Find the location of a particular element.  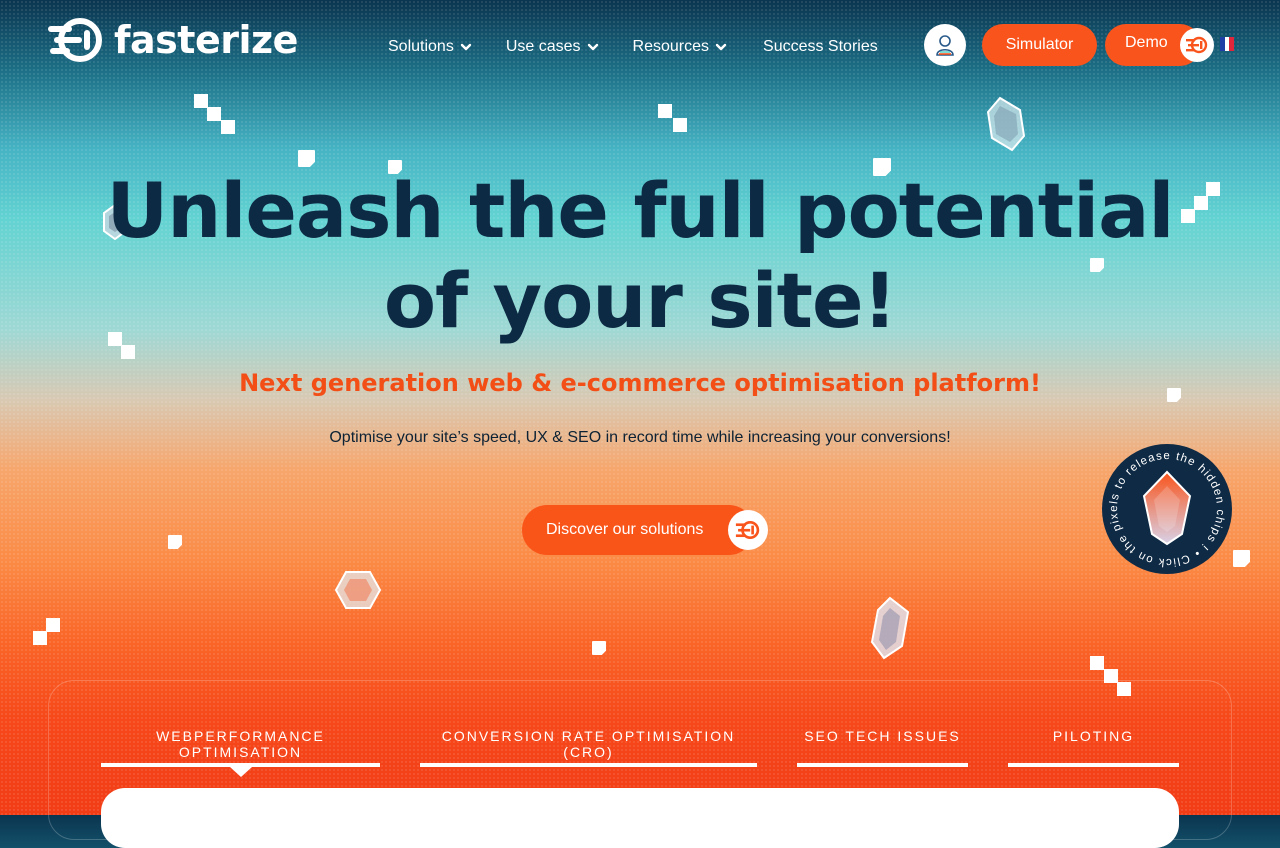

nav-item-label: Solutions is located at coordinates (421, 46).